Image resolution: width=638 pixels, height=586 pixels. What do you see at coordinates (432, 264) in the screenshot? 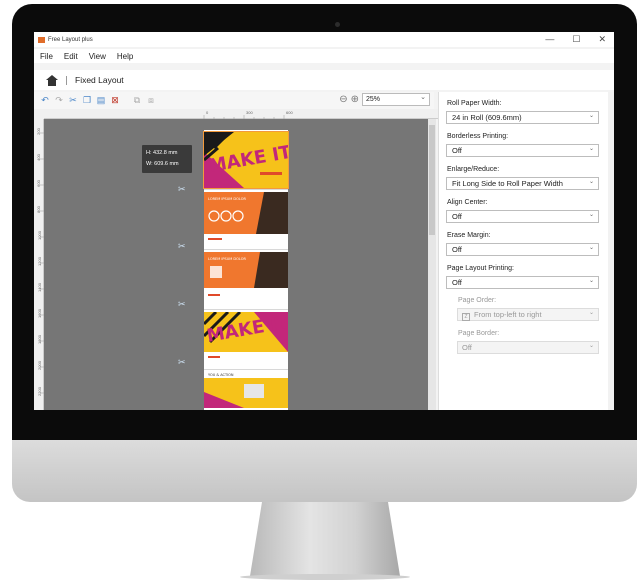
I see `canvas-scrollbar` at bounding box center [432, 264].